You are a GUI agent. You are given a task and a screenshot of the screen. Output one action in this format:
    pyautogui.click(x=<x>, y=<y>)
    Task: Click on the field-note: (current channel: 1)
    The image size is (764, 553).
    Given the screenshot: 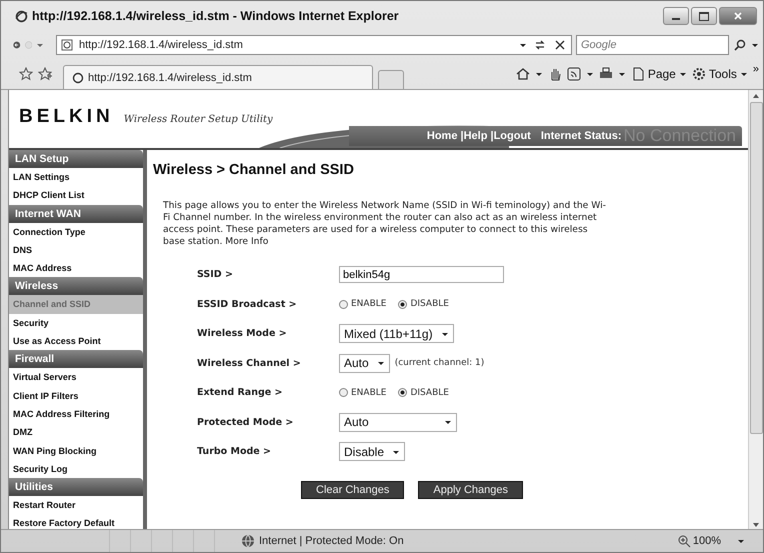 What is the action you would take?
    pyautogui.click(x=439, y=363)
    